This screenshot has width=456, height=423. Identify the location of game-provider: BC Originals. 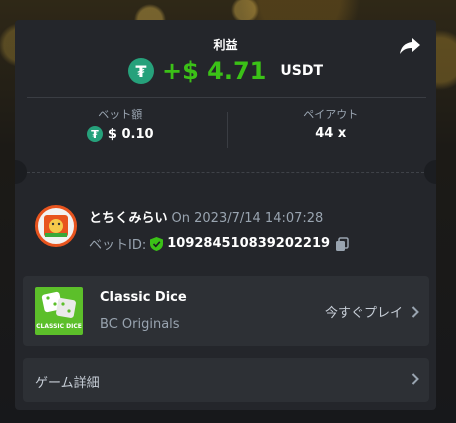
(140, 324).